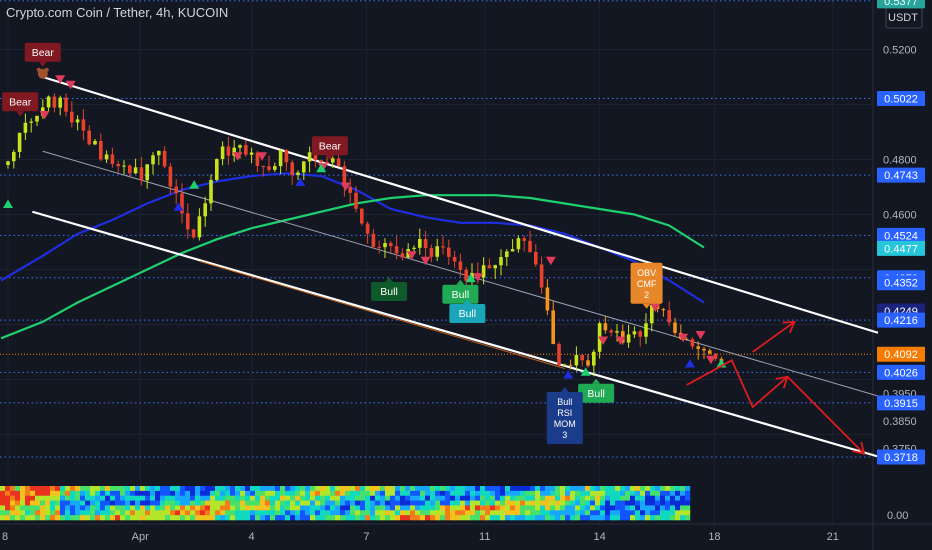  Describe the element at coordinates (901, 248) in the screenshot. I see `price-badge: 0.4477` at that location.